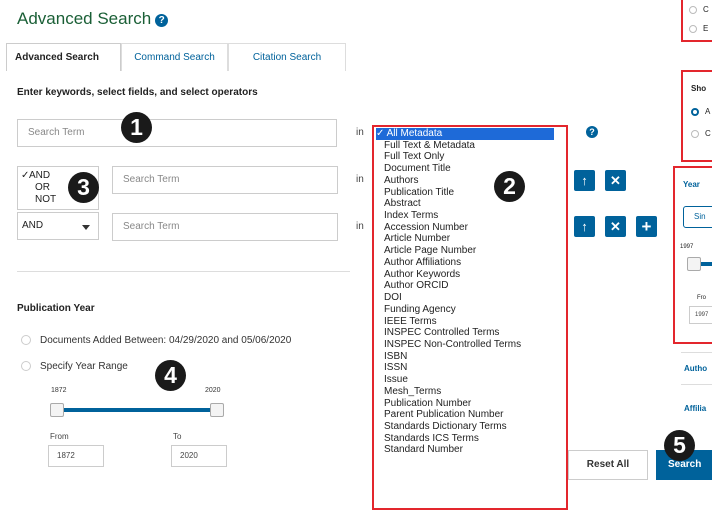 The width and height of the screenshot is (712, 512). I want to click on right-year-label: Year, so click(691, 184).